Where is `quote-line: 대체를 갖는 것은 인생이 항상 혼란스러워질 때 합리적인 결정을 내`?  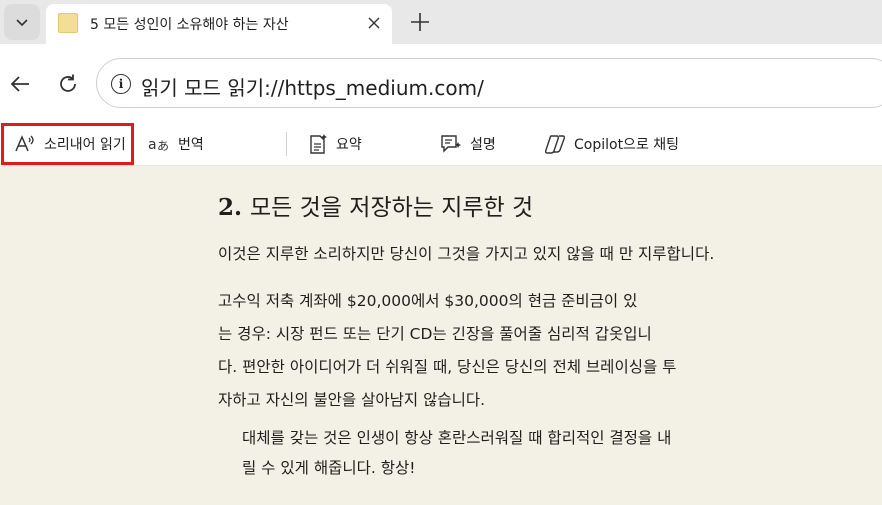 quote-line: 대체를 갖는 것은 인생이 항상 혼란스러워질 때 합리적인 결정을 내 is located at coordinates (457, 438).